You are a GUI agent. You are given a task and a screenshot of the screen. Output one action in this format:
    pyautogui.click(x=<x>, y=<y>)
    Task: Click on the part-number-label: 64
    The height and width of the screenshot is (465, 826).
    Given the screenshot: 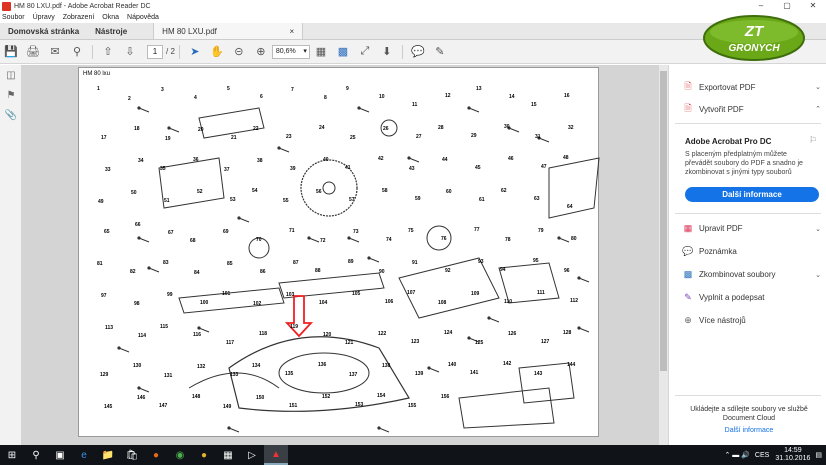 What is the action you would take?
    pyautogui.click(x=570, y=207)
    